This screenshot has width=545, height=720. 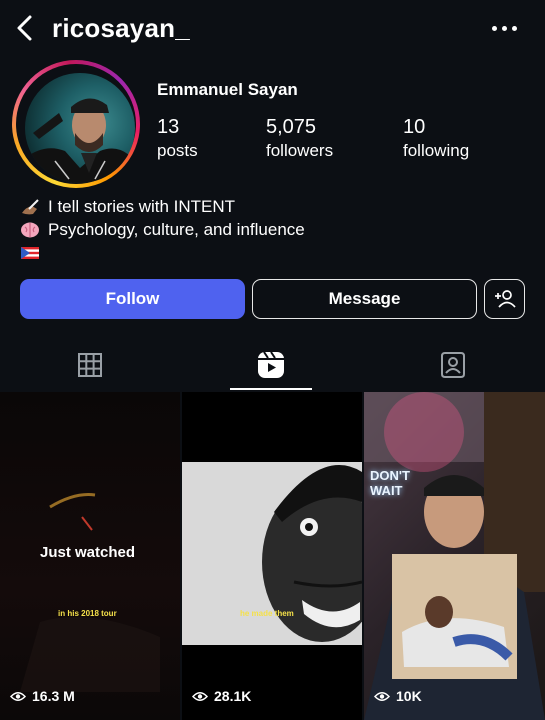 I want to click on more-options-icon, so click(x=505, y=28).